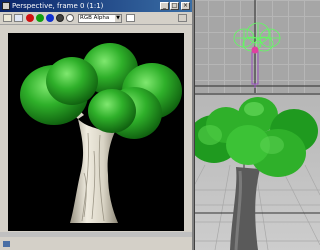 Image resolution: width=320 pixels, height=250 pixels. I want to click on maximize-button: □, so click(174, 6).